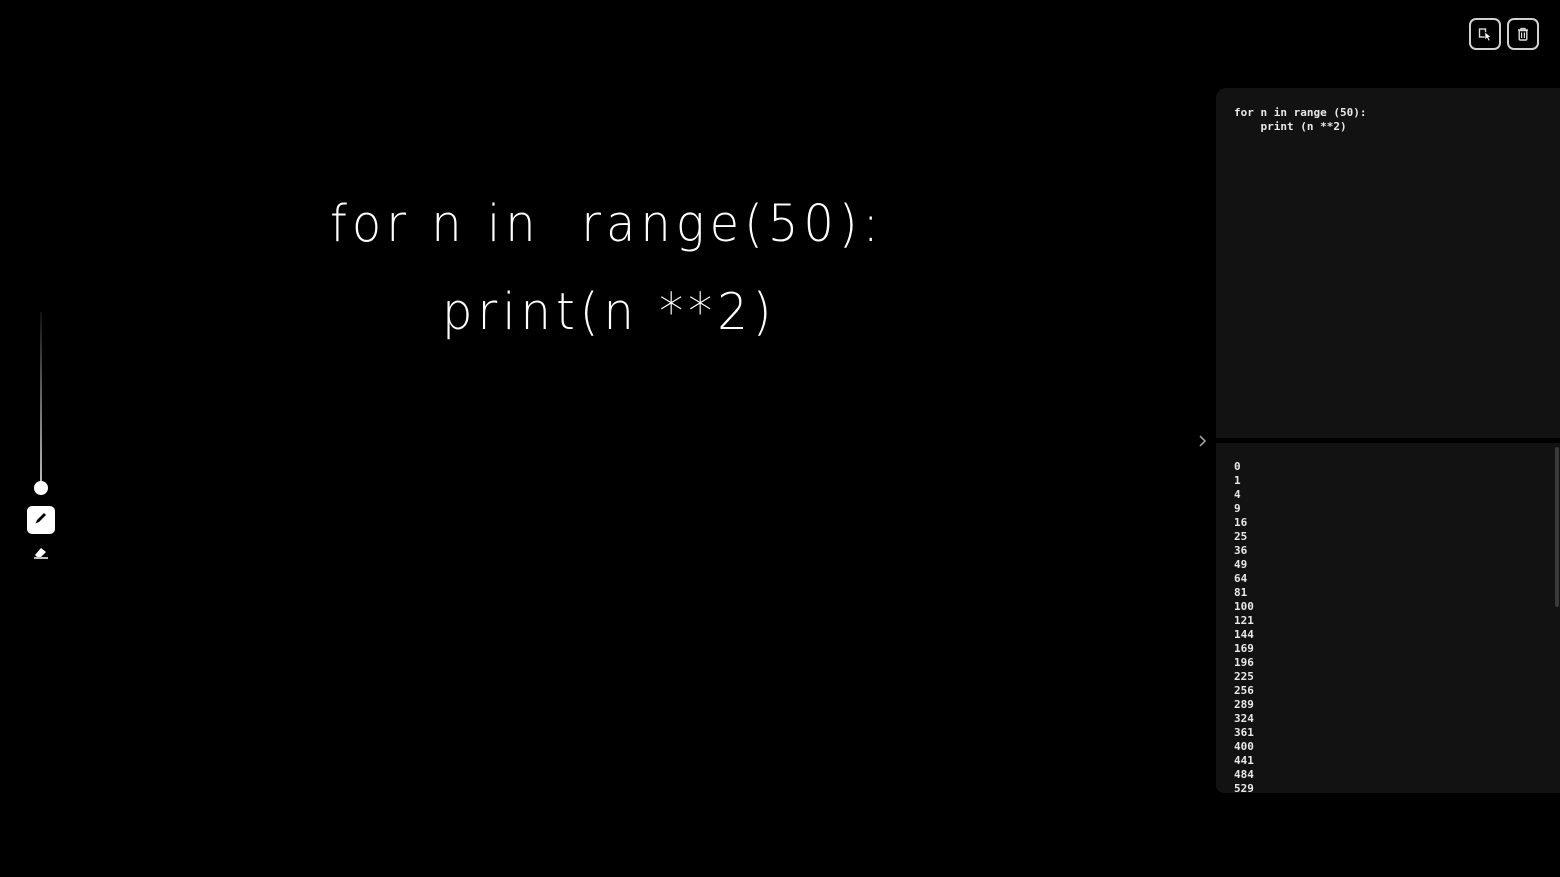  Describe the element at coordinates (1237, 508) in the screenshot. I see `output-line: 9` at that location.